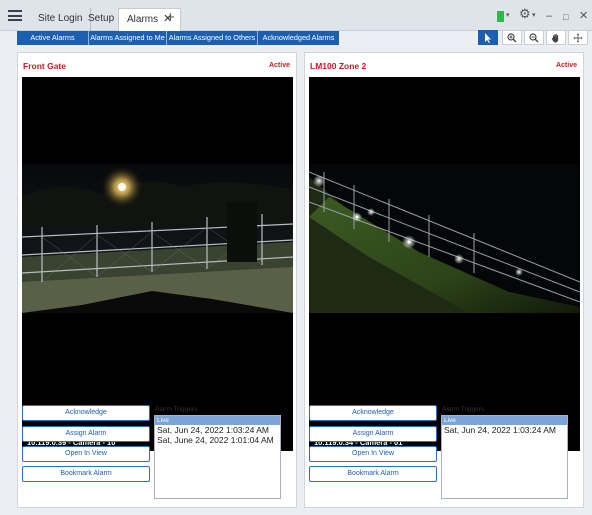 The height and width of the screenshot is (515, 592). What do you see at coordinates (583, 16) in the screenshot?
I see `close-window-icon: ✕` at bounding box center [583, 16].